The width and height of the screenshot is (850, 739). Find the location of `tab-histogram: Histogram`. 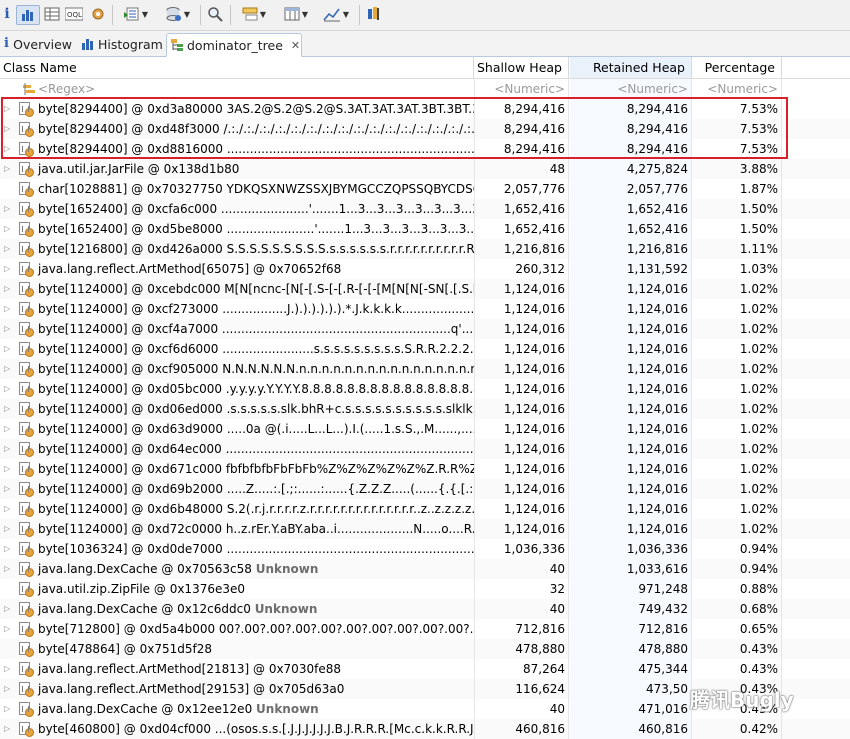

tab-histogram: Histogram is located at coordinates (121, 44).